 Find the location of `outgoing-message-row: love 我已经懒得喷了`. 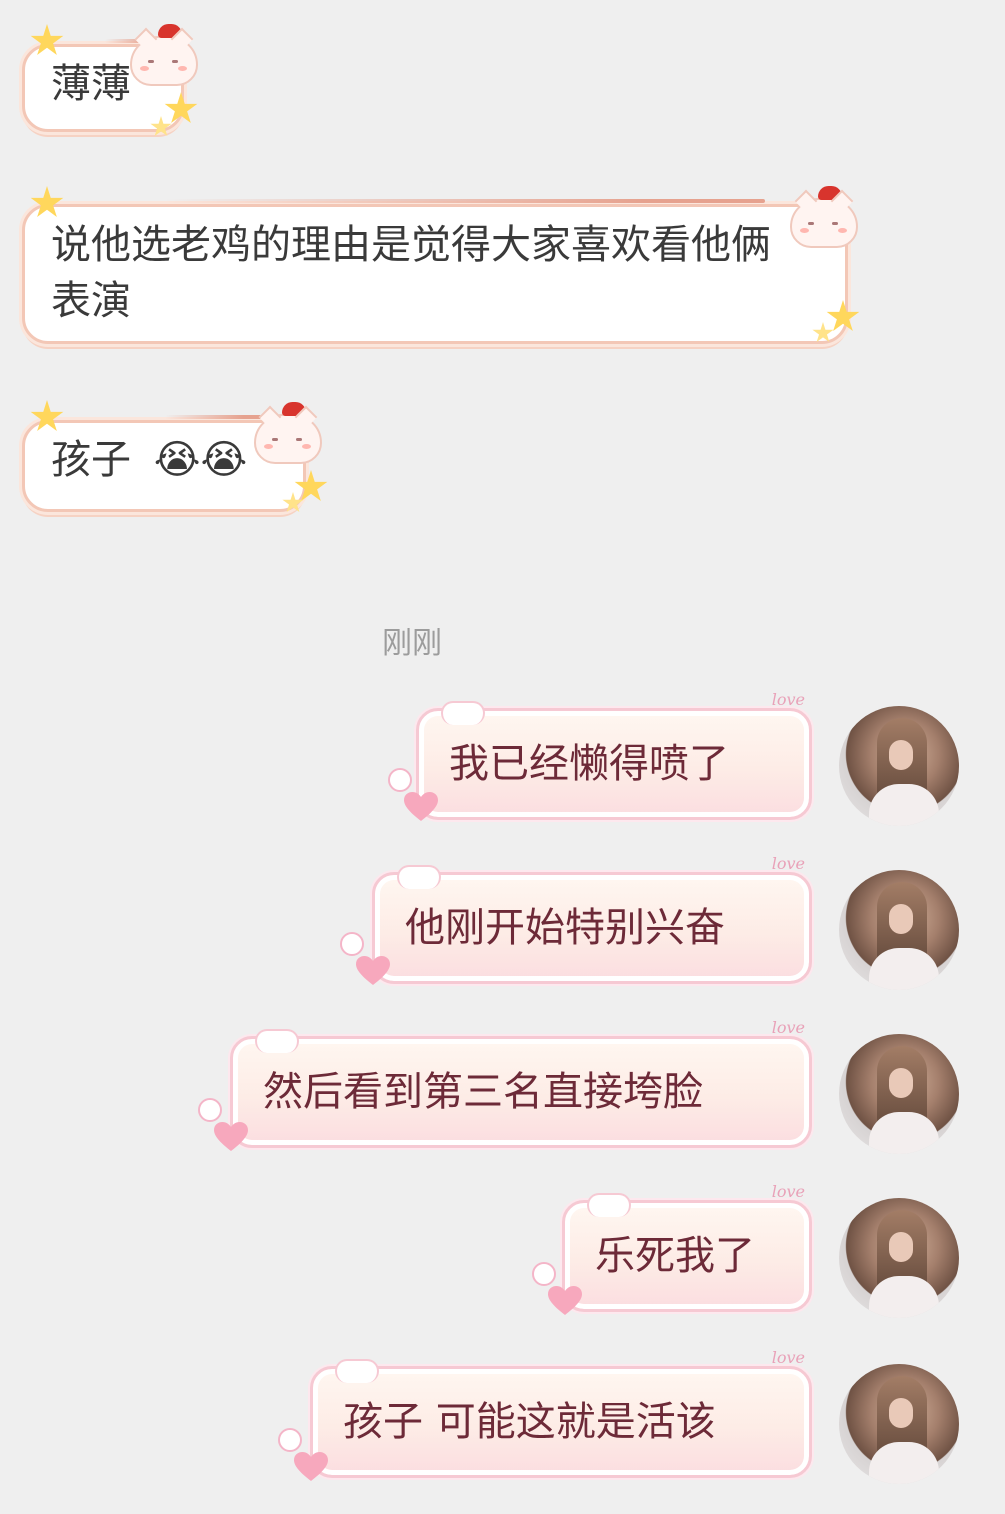

outgoing-message-row: love 我已经懒得喷了 is located at coordinates (502, 763).